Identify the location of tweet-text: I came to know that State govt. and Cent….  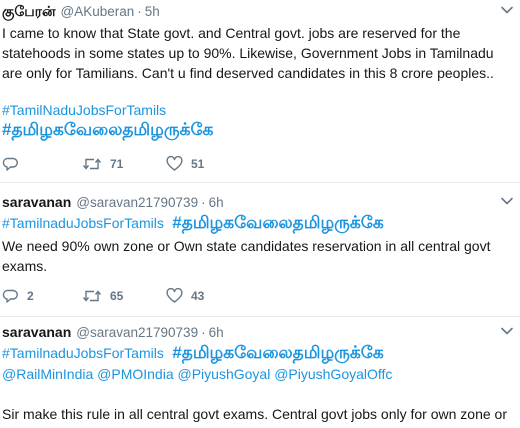
(248, 53).